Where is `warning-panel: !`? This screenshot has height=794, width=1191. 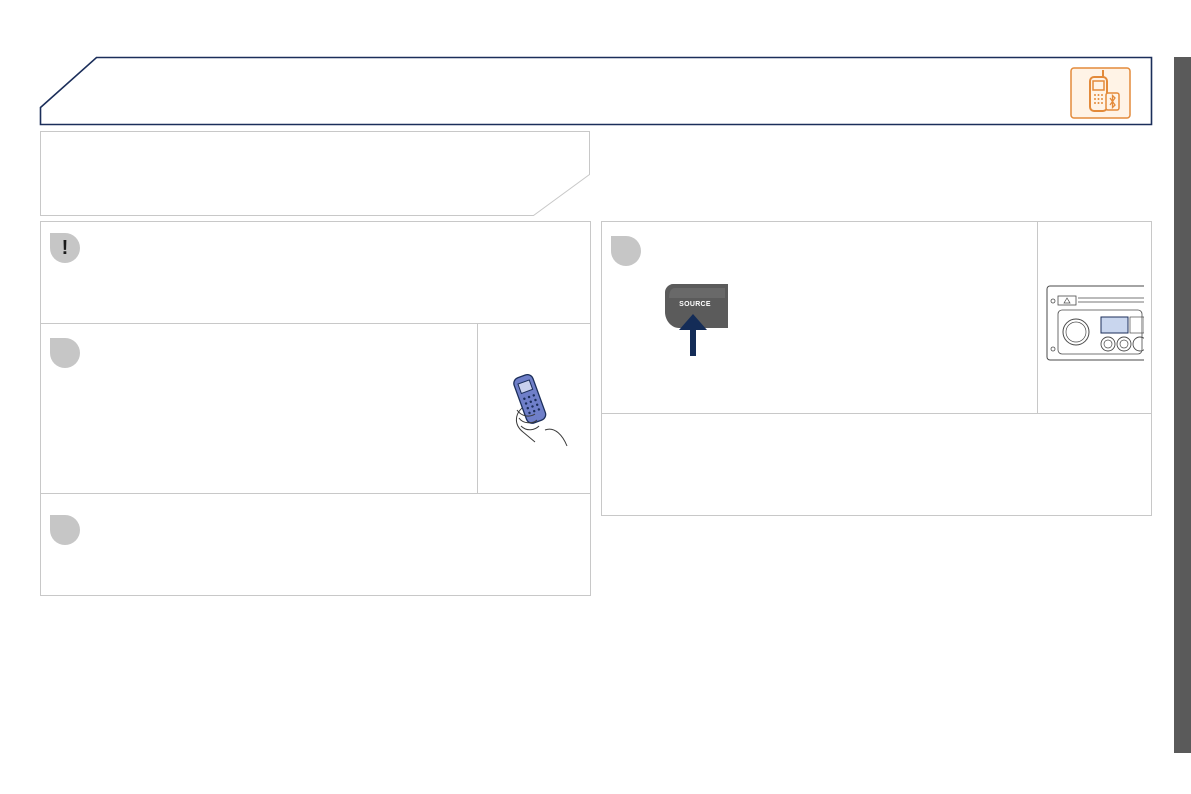 warning-panel: ! is located at coordinates (315, 272).